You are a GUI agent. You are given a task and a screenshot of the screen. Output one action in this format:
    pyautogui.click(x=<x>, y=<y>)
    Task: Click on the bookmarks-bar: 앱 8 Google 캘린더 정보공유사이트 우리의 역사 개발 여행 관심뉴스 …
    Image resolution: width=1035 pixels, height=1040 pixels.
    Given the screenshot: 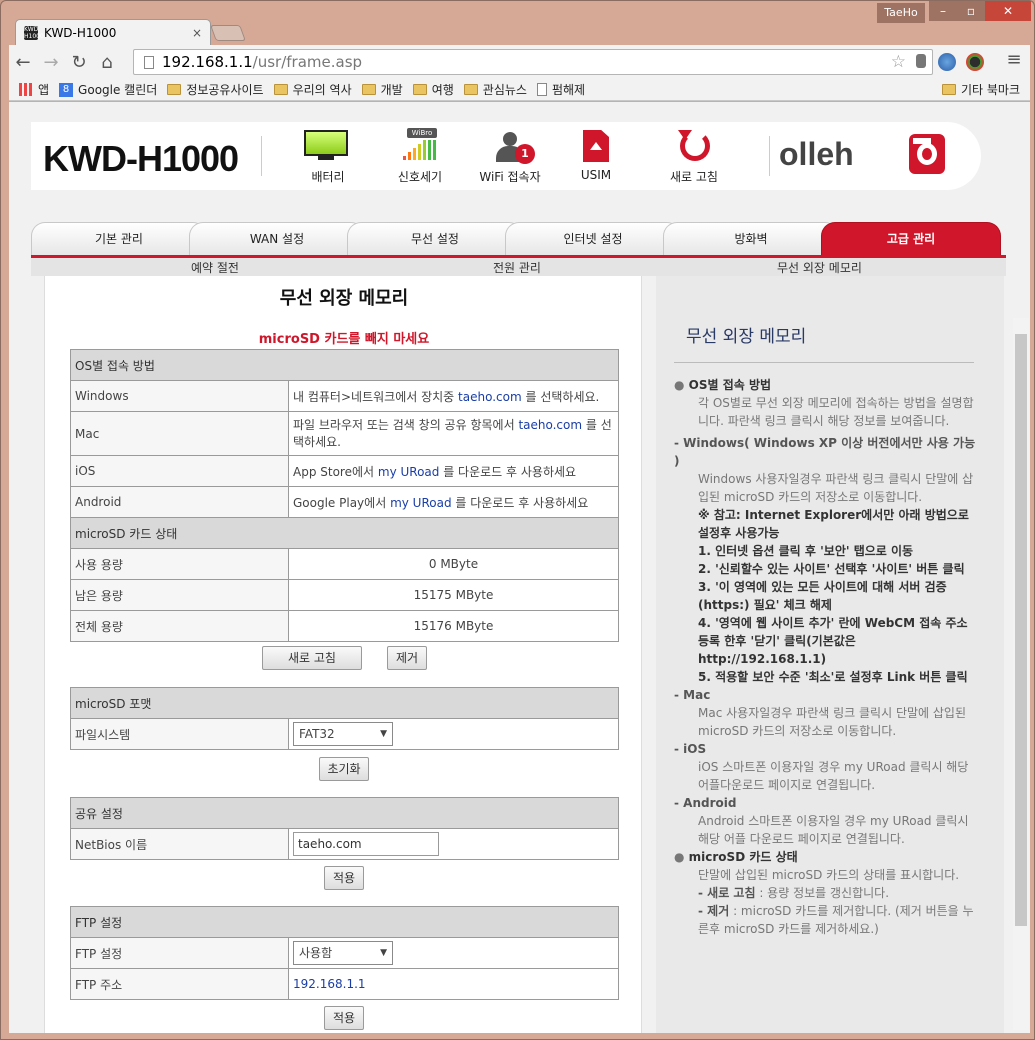 What is the action you would take?
    pyautogui.click(x=519, y=90)
    